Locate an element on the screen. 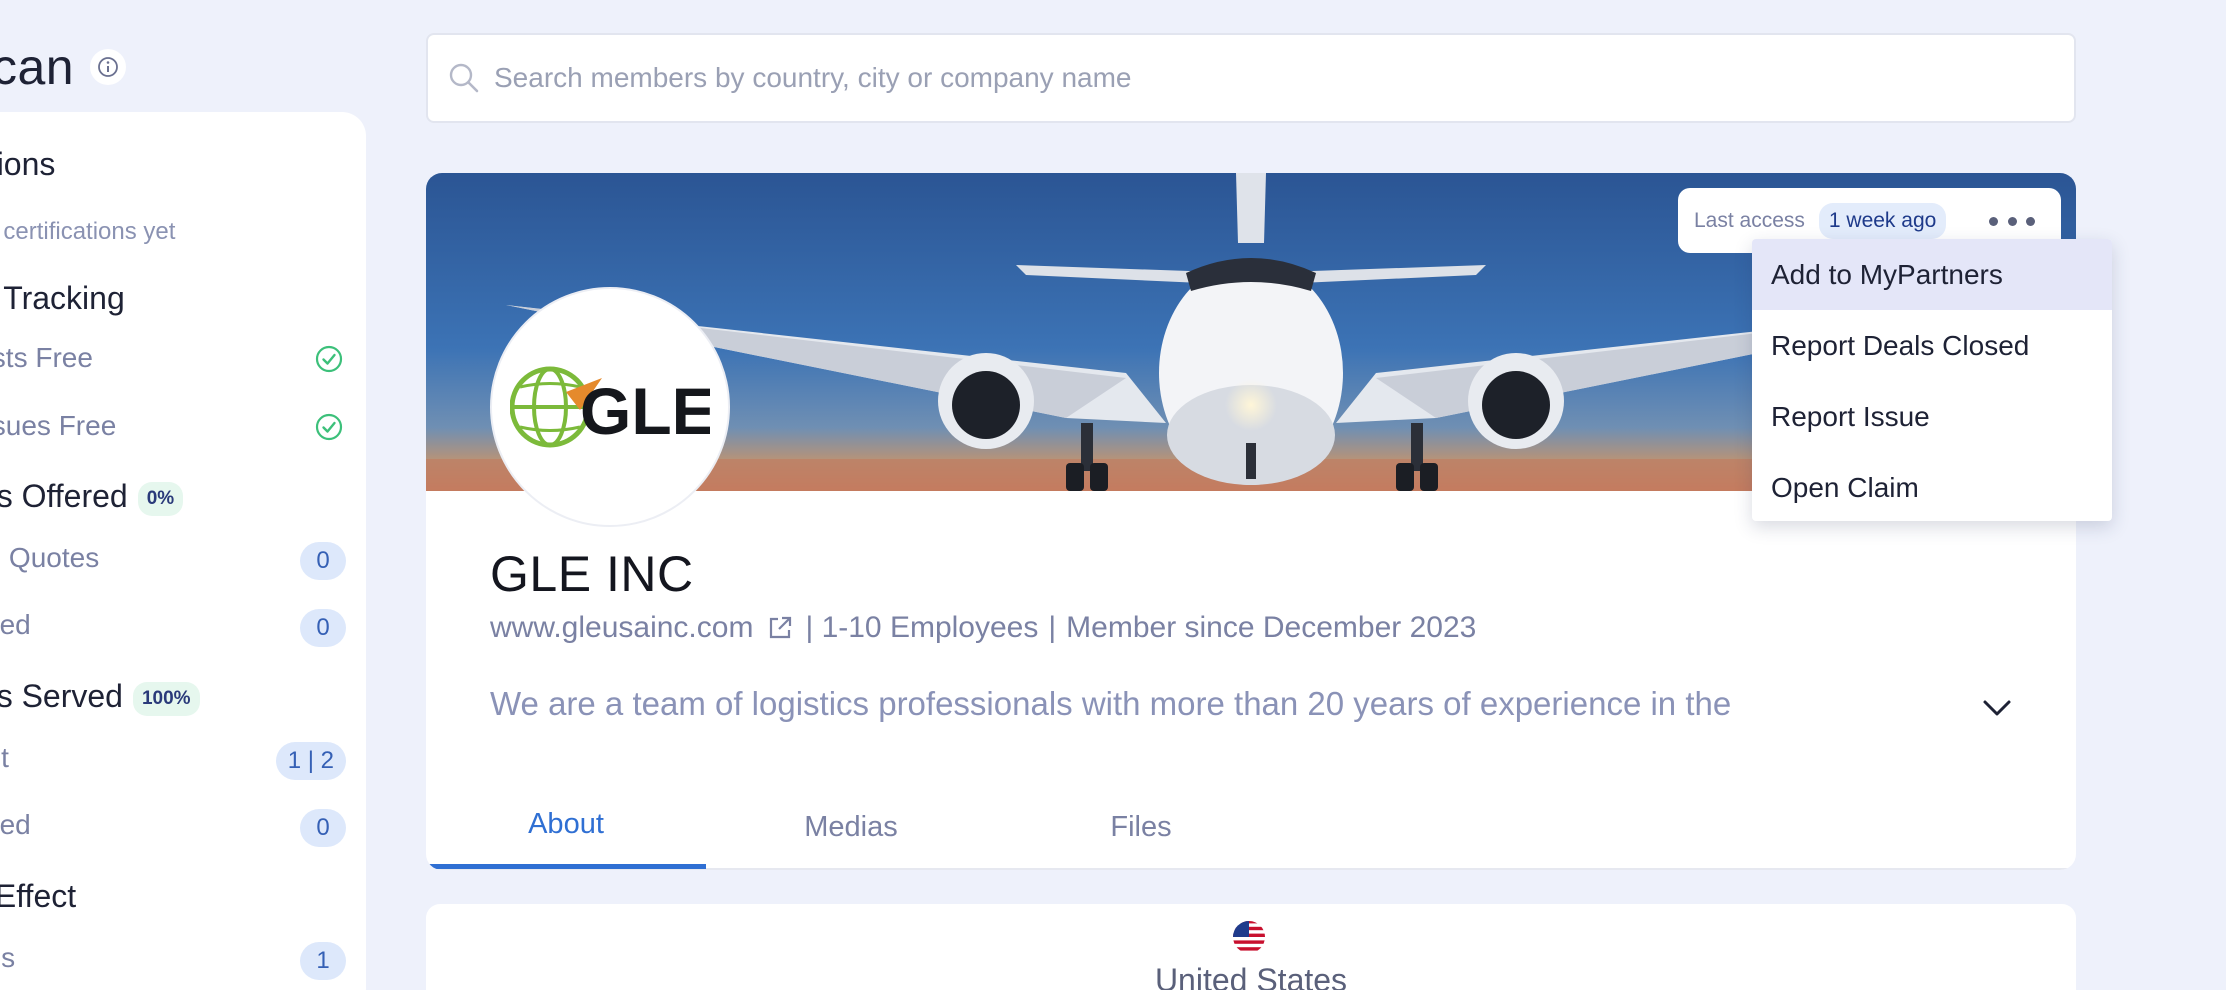  page-title: can is located at coordinates (63, 67).